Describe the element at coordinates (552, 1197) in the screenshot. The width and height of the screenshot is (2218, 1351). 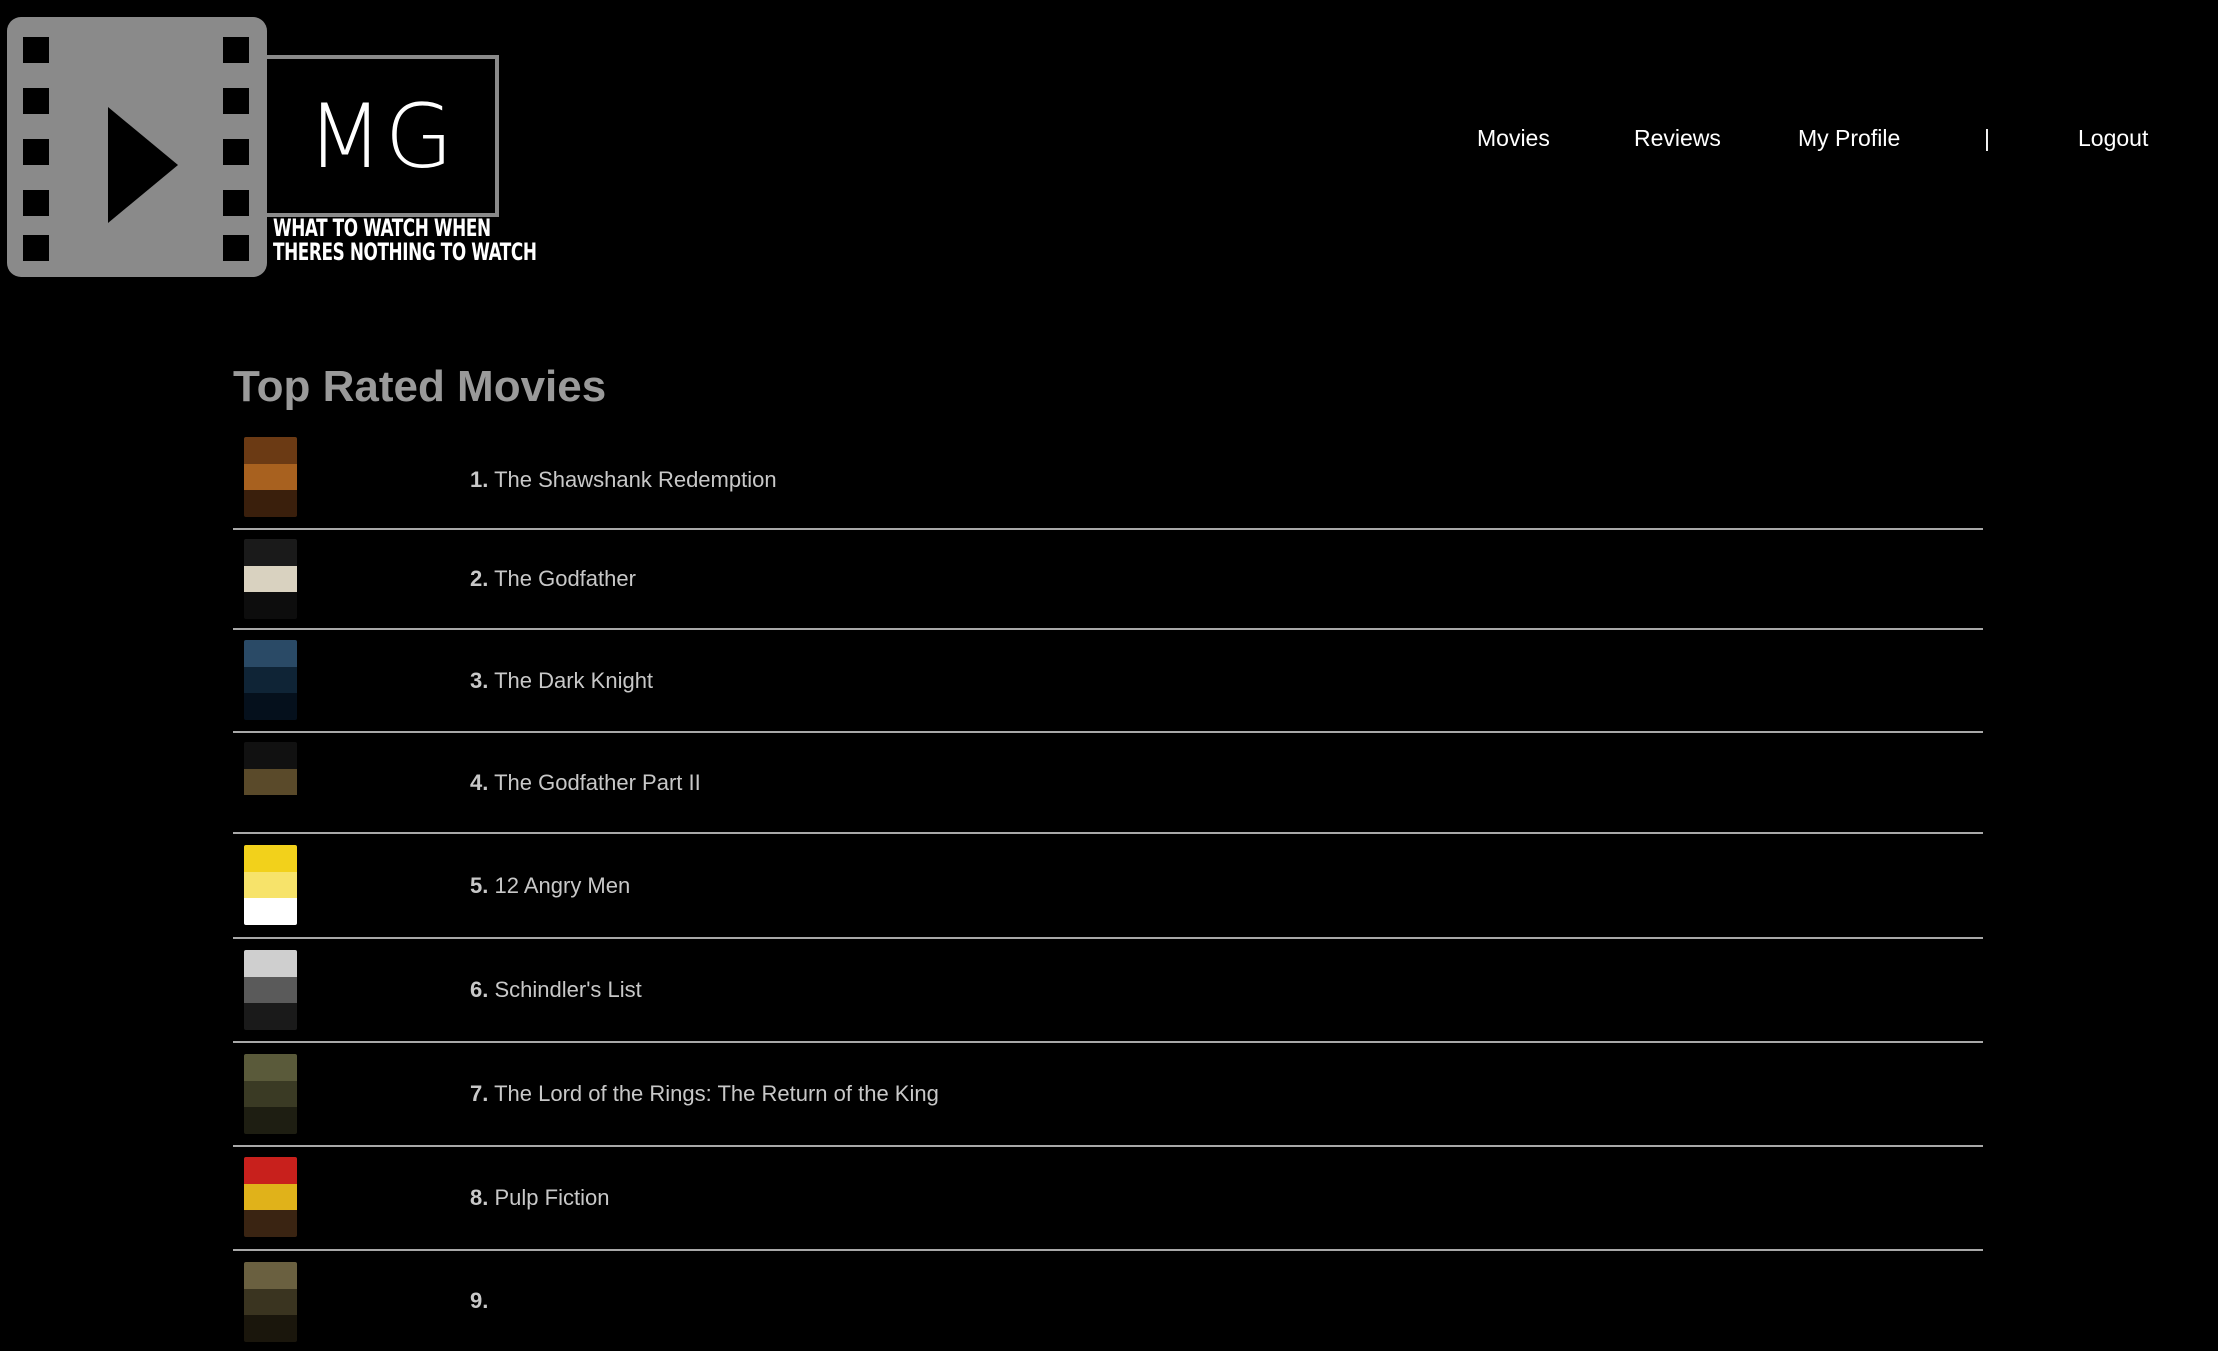
I see `movie-title-text: Pulp Fiction` at that location.